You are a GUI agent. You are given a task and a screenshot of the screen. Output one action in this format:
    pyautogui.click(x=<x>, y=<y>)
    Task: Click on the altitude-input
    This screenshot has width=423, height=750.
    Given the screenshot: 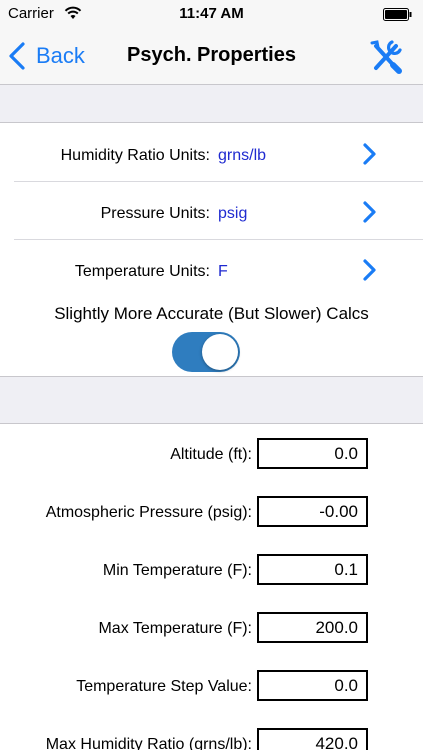 What is the action you would take?
    pyautogui.click(x=312, y=453)
    